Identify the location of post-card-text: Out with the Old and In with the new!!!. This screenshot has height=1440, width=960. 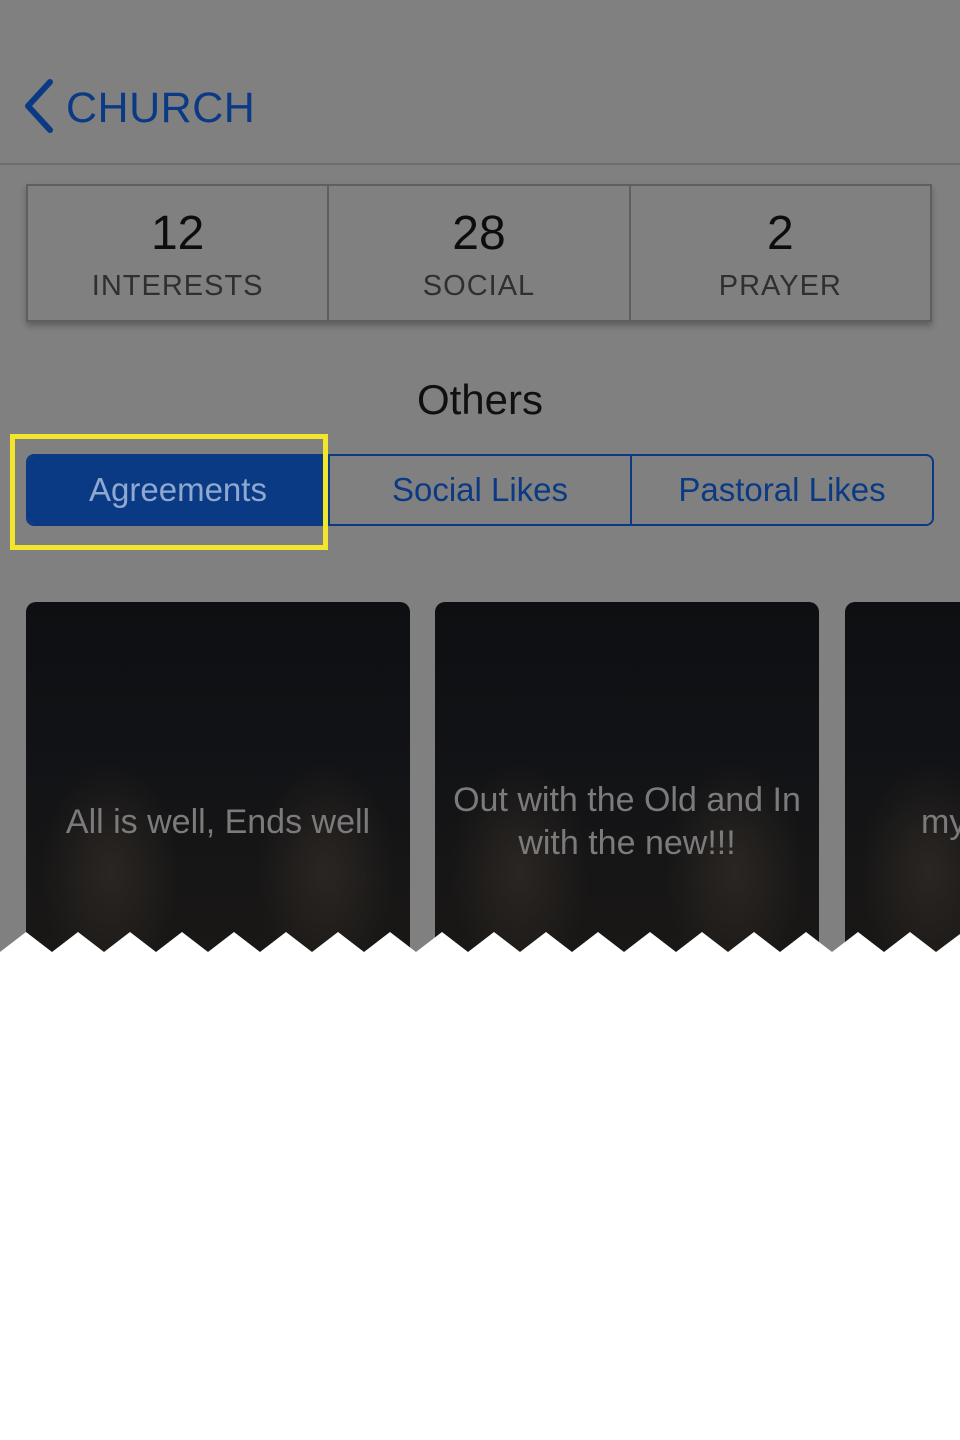
(627, 821).